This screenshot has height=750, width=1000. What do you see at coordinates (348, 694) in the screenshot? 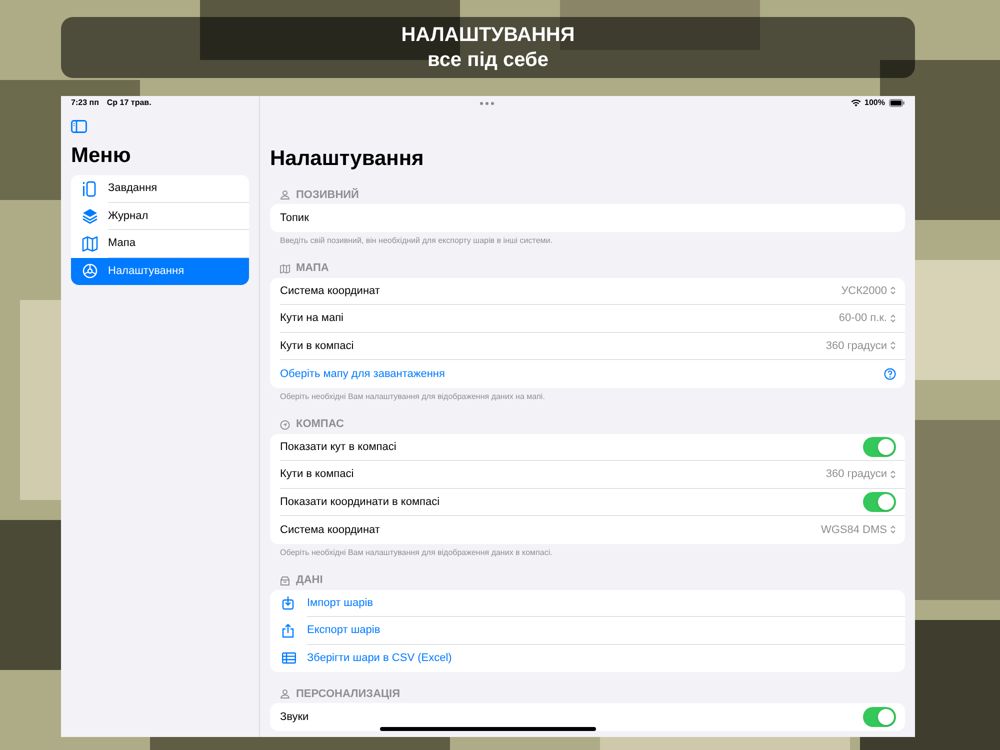
I see `section-header: ПЕРСОНАЛИЗАЦІЯ` at bounding box center [348, 694].